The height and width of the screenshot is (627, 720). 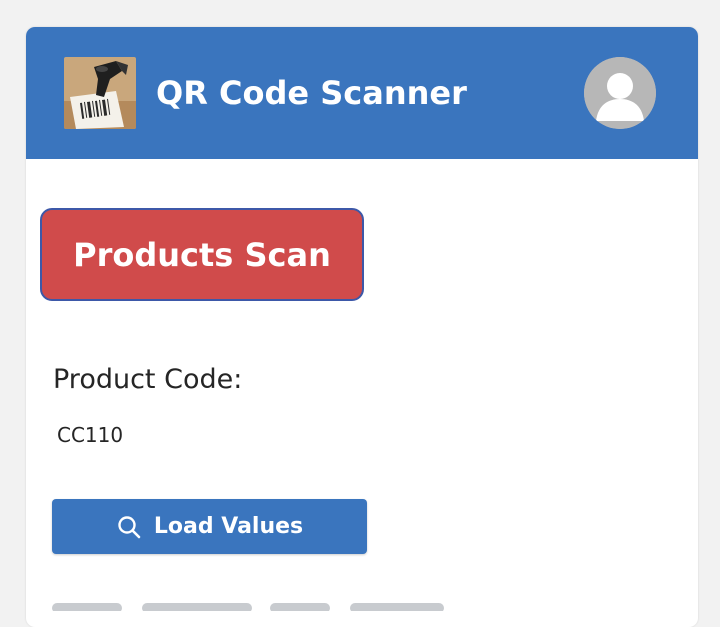 I want to click on product-code-value: CC110, so click(x=90, y=435).